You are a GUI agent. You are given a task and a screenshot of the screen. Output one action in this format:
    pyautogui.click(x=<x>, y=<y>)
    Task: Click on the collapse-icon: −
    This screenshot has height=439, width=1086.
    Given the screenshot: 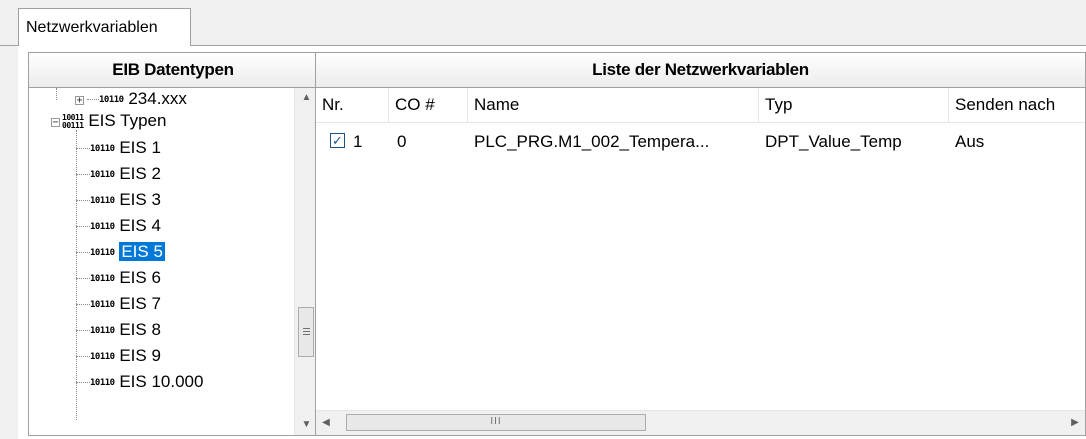 What is the action you would take?
    pyautogui.click(x=55, y=123)
    